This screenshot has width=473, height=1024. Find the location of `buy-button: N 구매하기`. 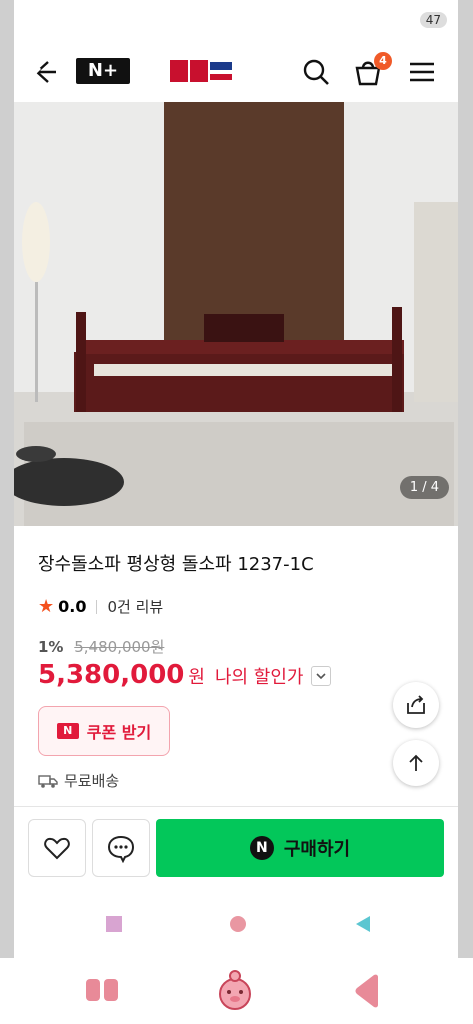

buy-button: N 구매하기 is located at coordinates (300, 848).